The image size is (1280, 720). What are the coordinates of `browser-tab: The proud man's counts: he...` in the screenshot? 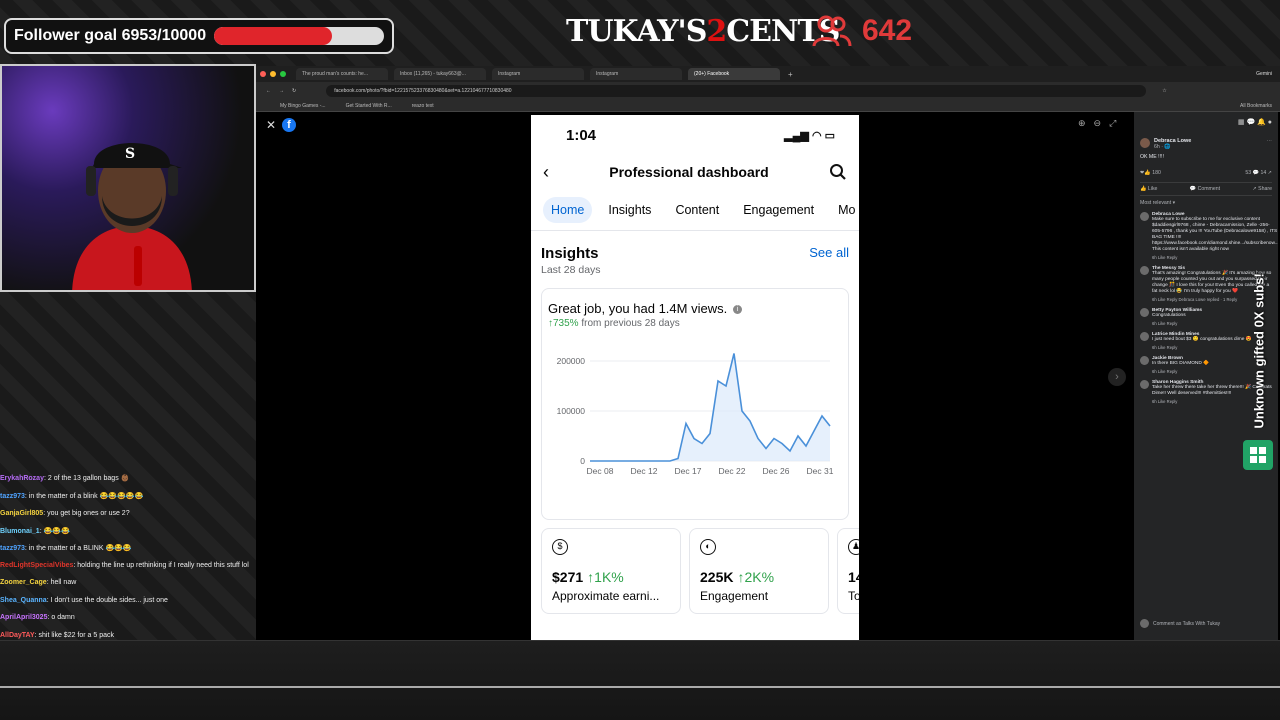 It's located at (342, 74).